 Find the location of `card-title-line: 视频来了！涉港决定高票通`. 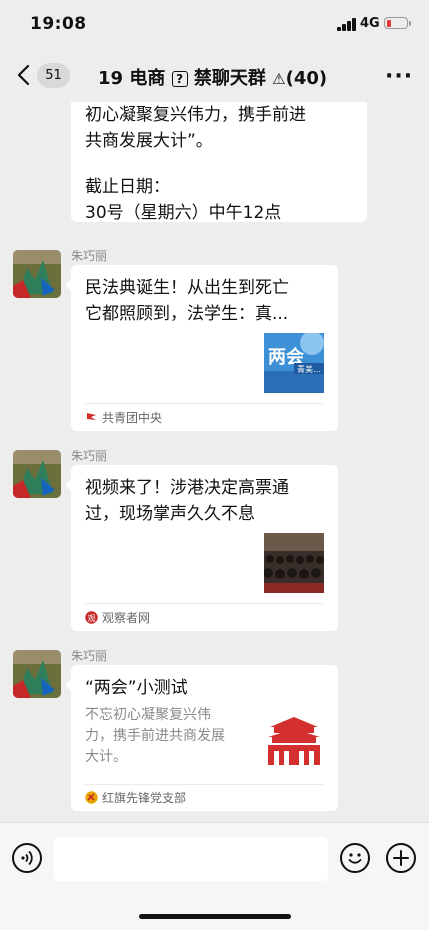

card-title-line: 视频来了！涉港决定高票通 is located at coordinates (187, 488).